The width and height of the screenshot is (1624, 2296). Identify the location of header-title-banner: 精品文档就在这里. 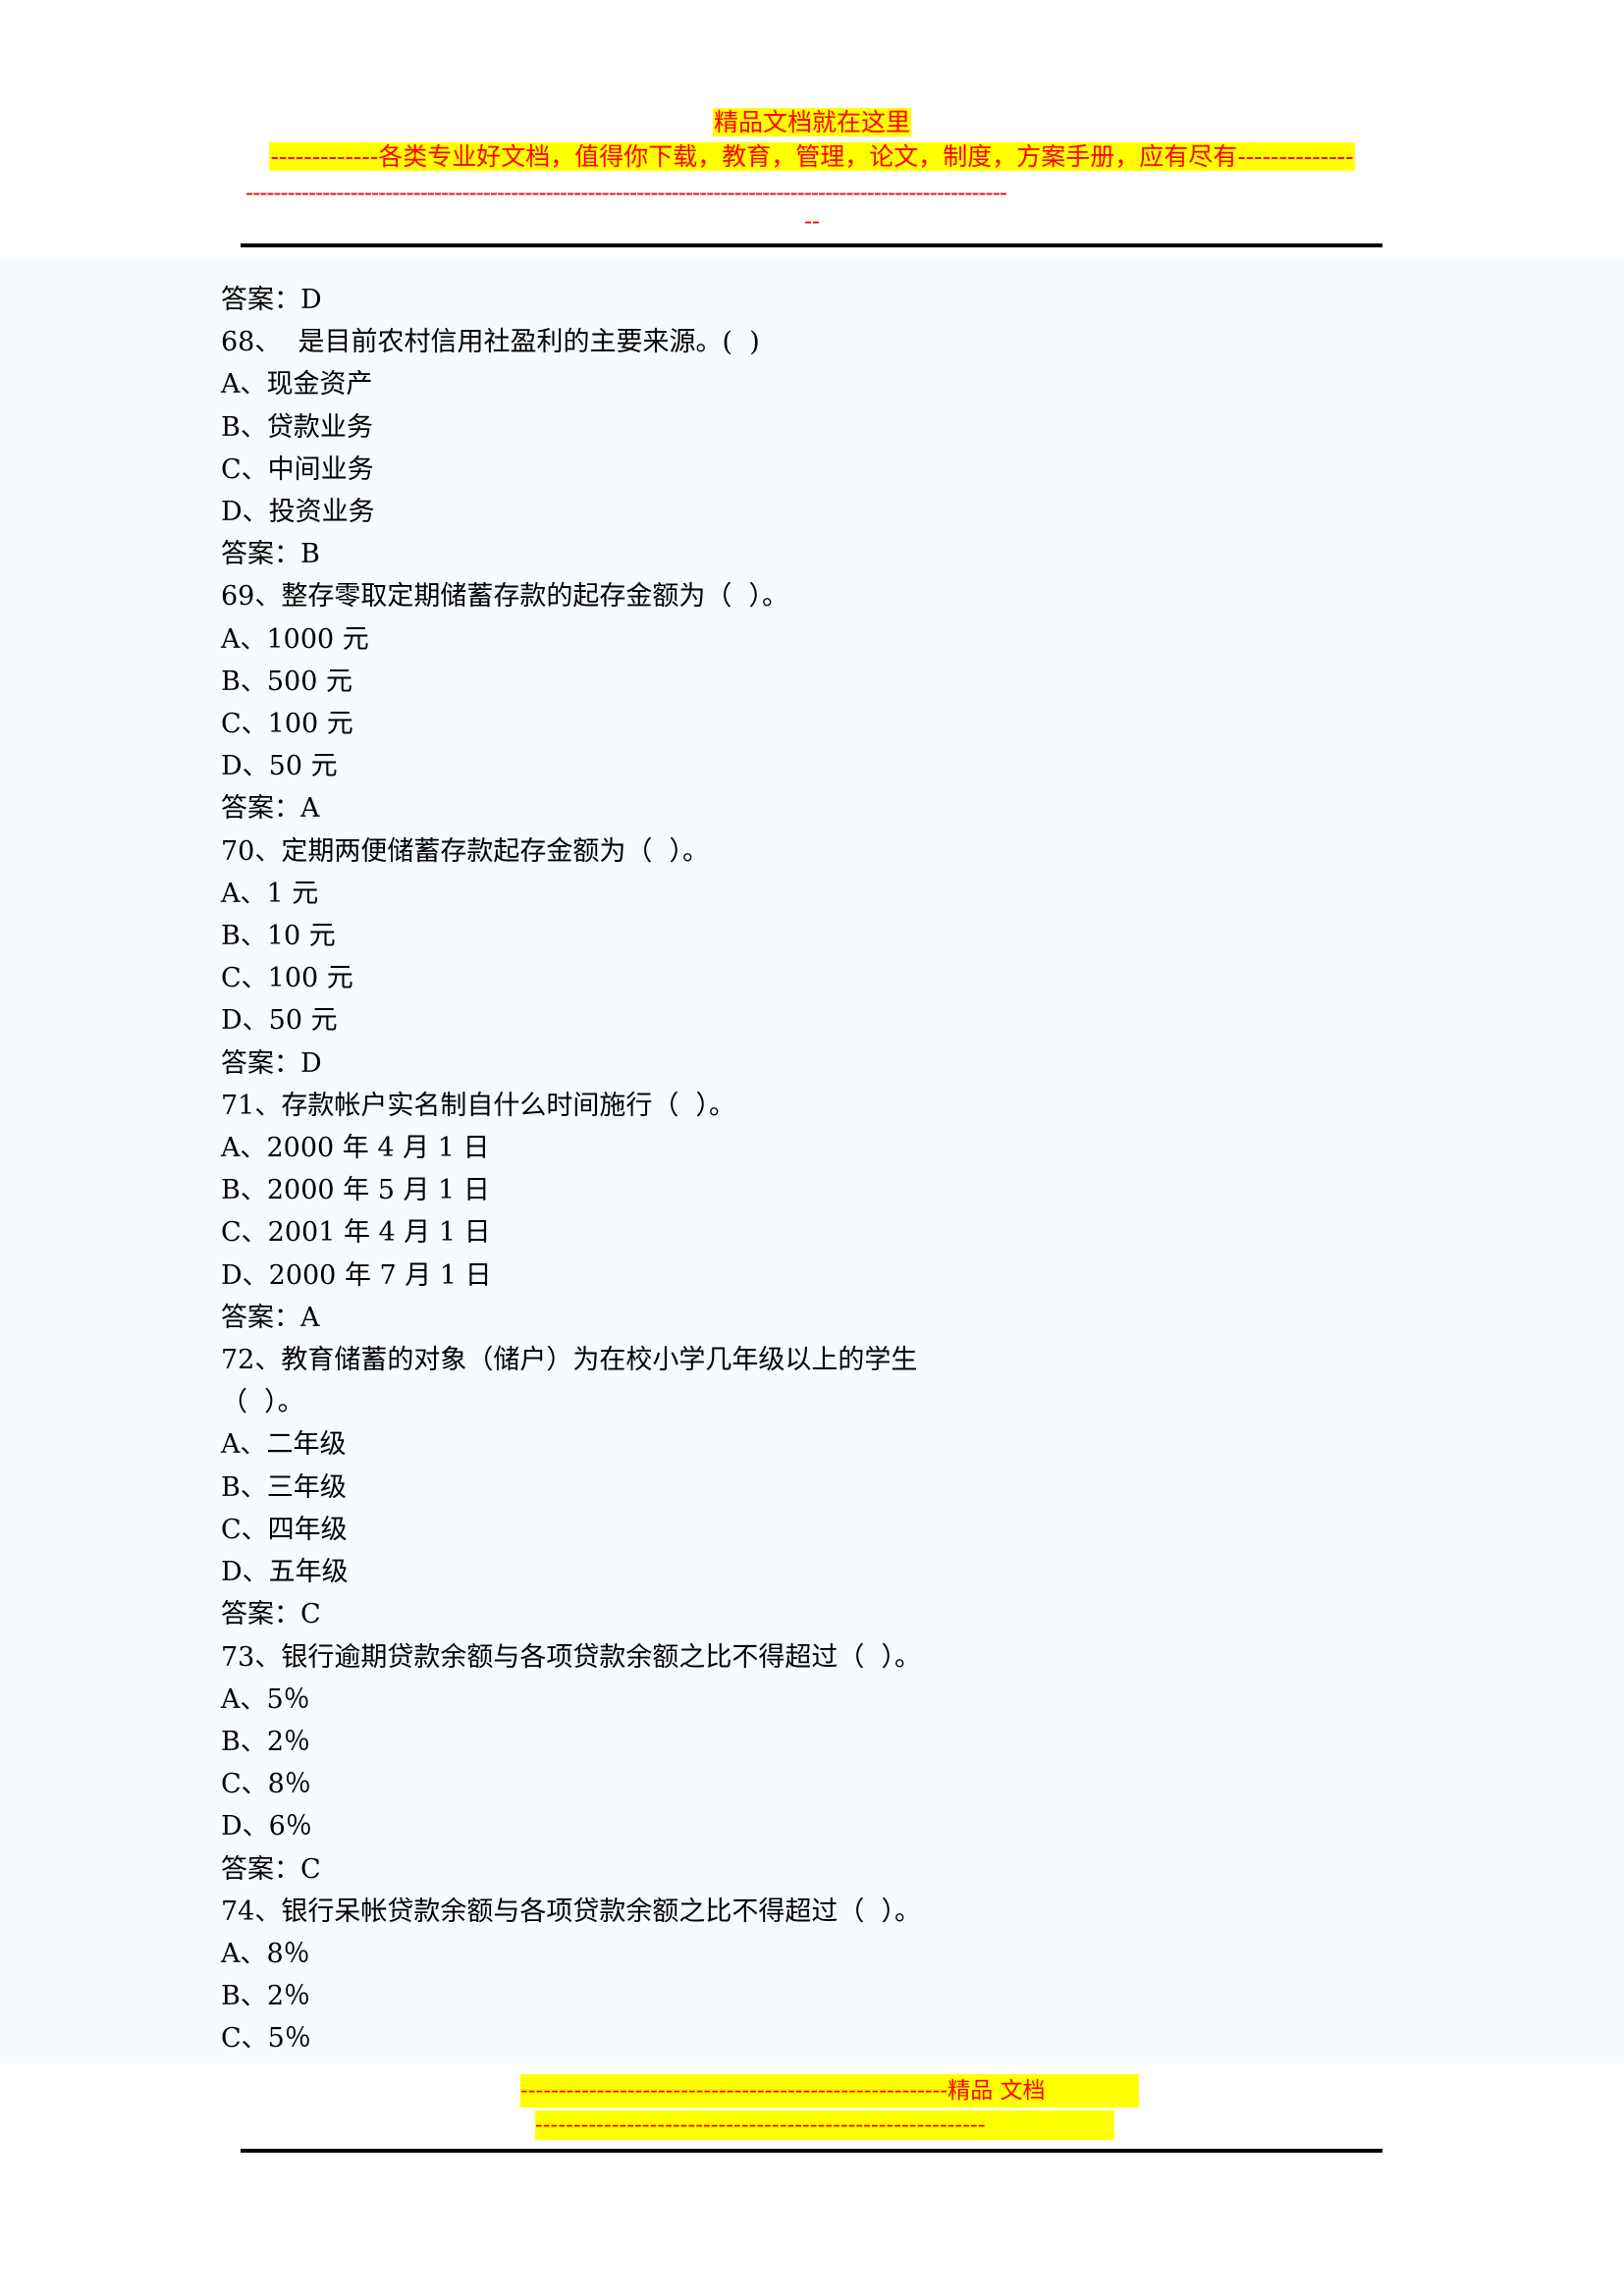
(812, 123).